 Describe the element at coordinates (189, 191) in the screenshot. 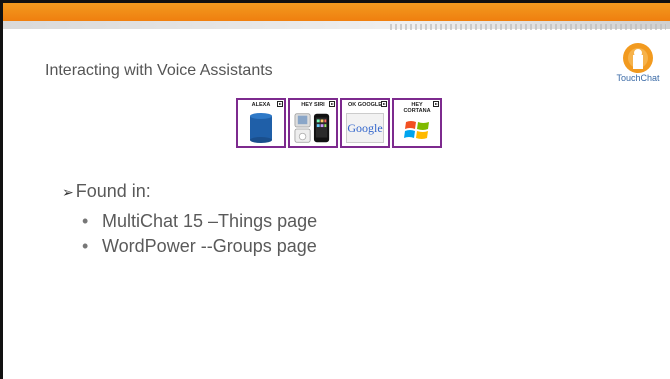

I see `bullet-main: ➢ Found in:` at that location.